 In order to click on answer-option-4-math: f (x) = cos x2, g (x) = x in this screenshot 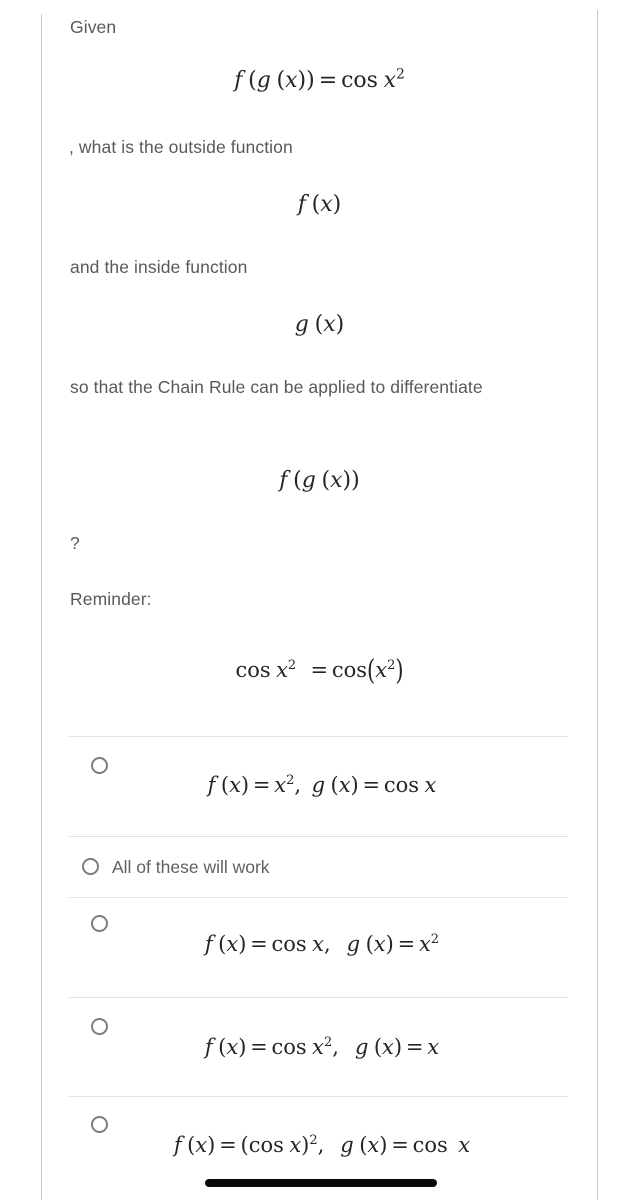, I will do `click(322, 1046)`.